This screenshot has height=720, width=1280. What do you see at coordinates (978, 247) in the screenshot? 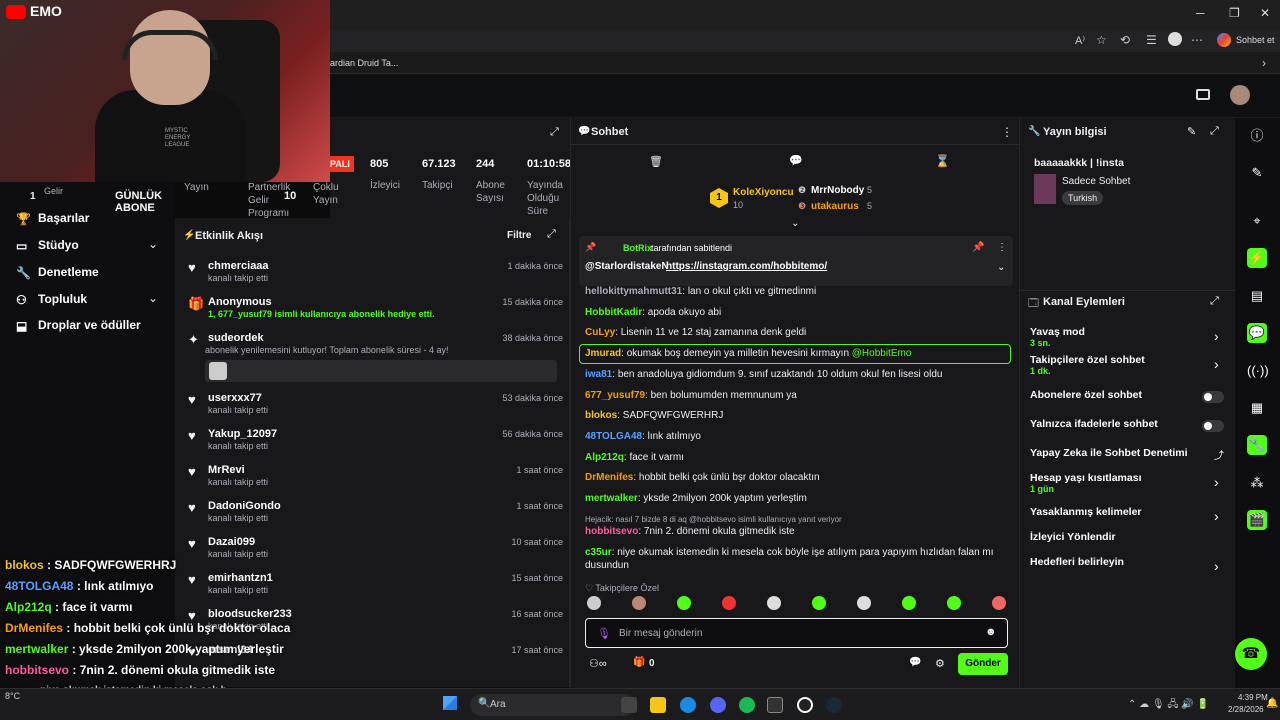
I see `pin-action-icon: 📌` at bounding box center [978, 247].